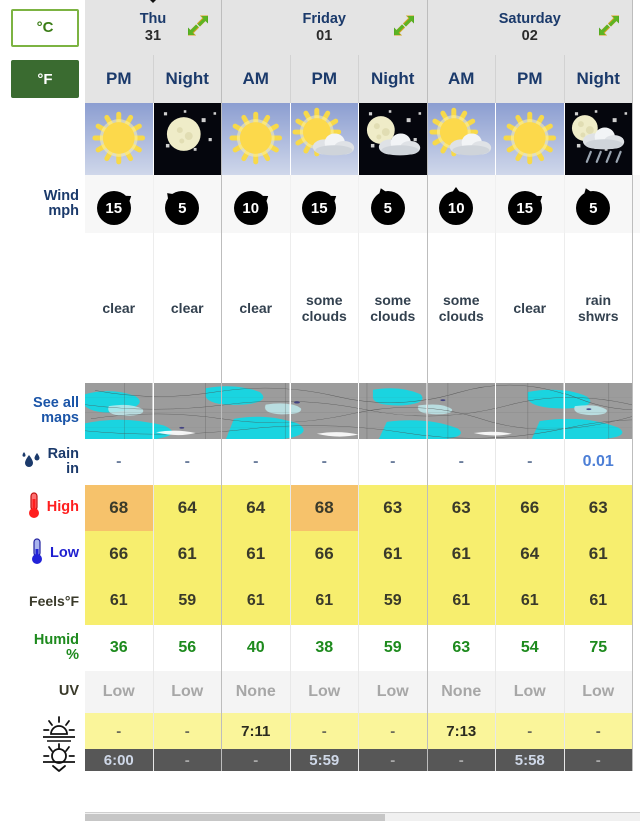 This screenshot has width=640, height=821. I want to click on day-number: 31, so click(153, 35).